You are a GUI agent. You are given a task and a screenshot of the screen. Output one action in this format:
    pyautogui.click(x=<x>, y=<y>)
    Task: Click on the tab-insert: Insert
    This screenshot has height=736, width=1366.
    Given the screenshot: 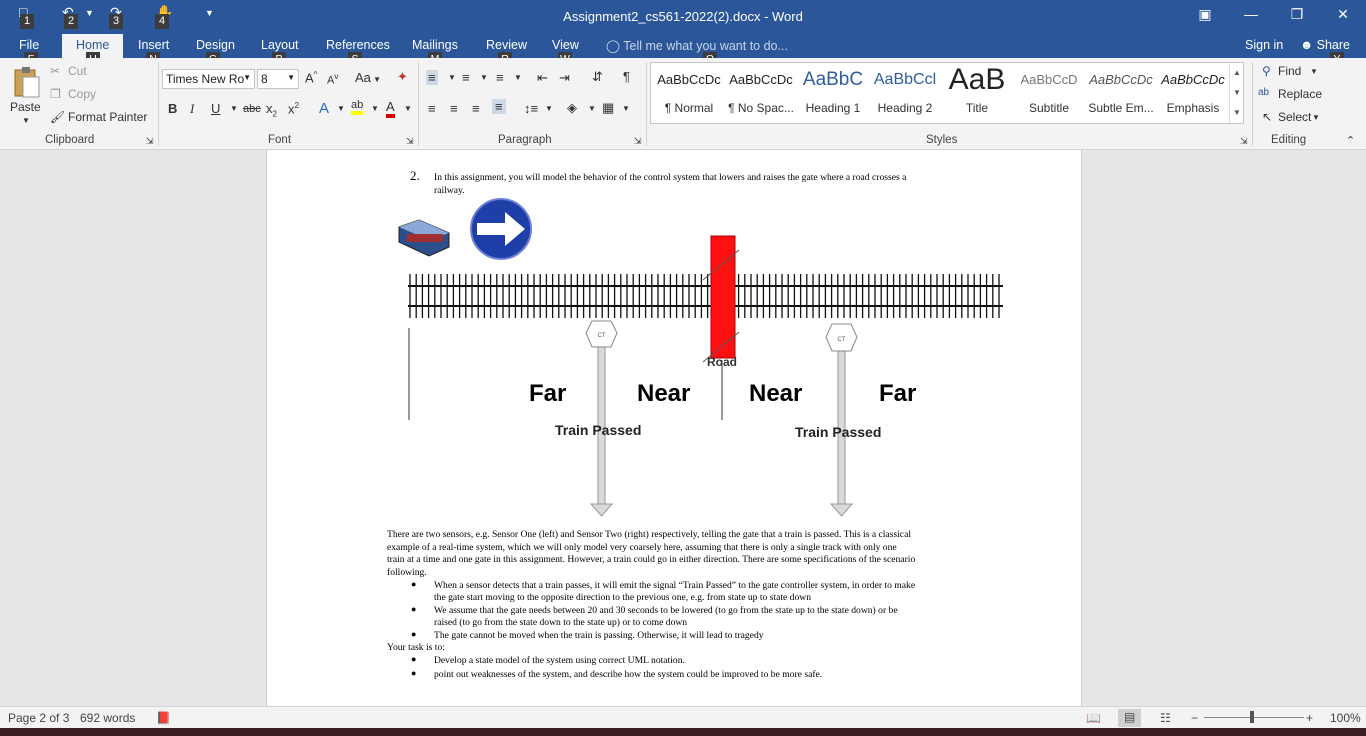 What is the action you would take?
    pyautogui.click(x=153, y=45)
    